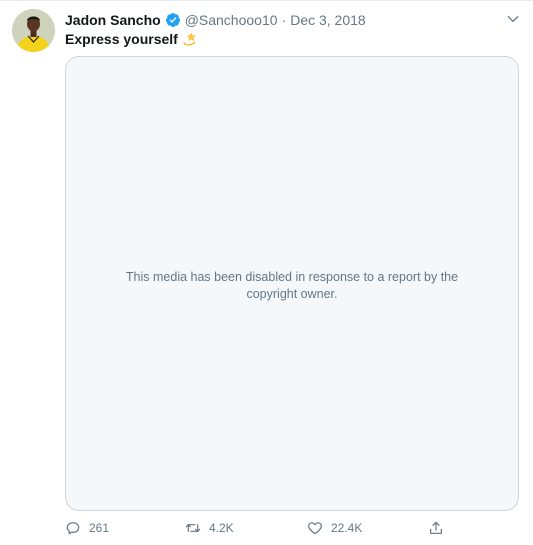  What do you see at coordinates (87, 528) in the screenshot?
I see `reply-button: 261` at bounding box center [87, 528].